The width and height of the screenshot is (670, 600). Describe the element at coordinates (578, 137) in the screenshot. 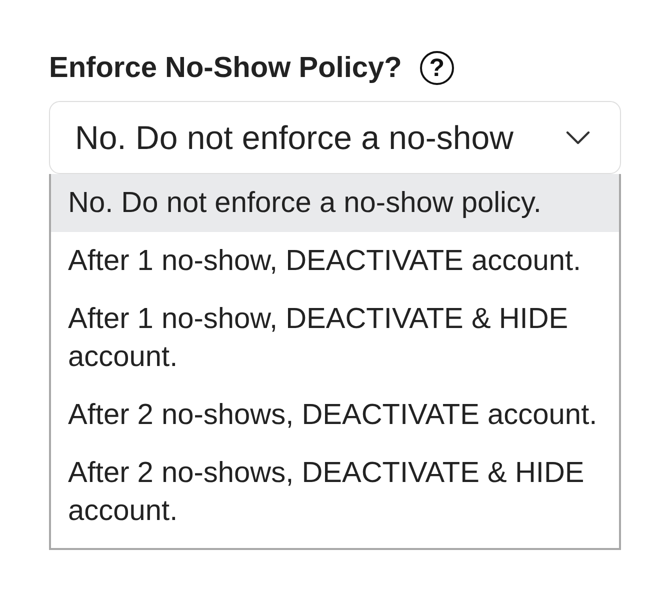

I see `chevron-down-icon` at that location.